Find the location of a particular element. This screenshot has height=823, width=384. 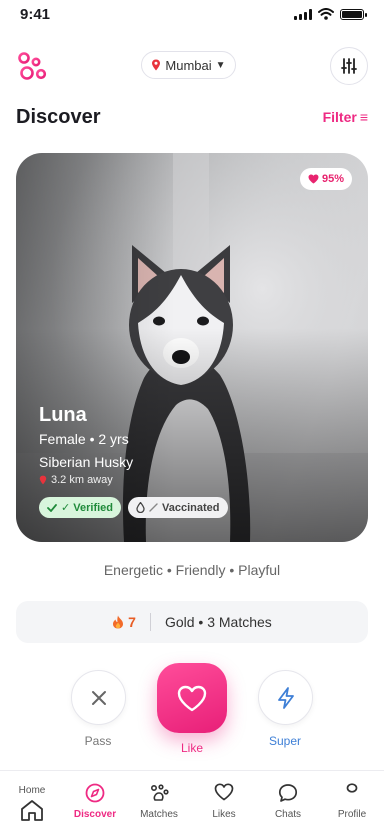

nav-label-profile: Profile is located at coordinates (352, 814).